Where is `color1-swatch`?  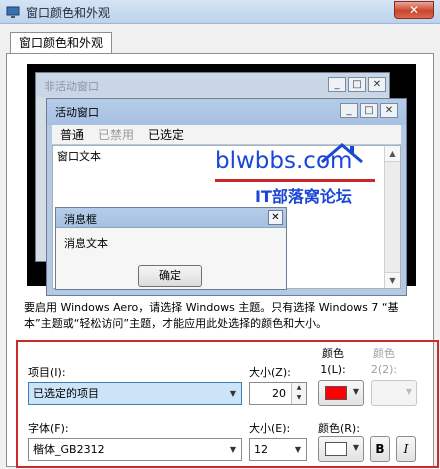
color1-swatch is located at coordinates (336, 393).